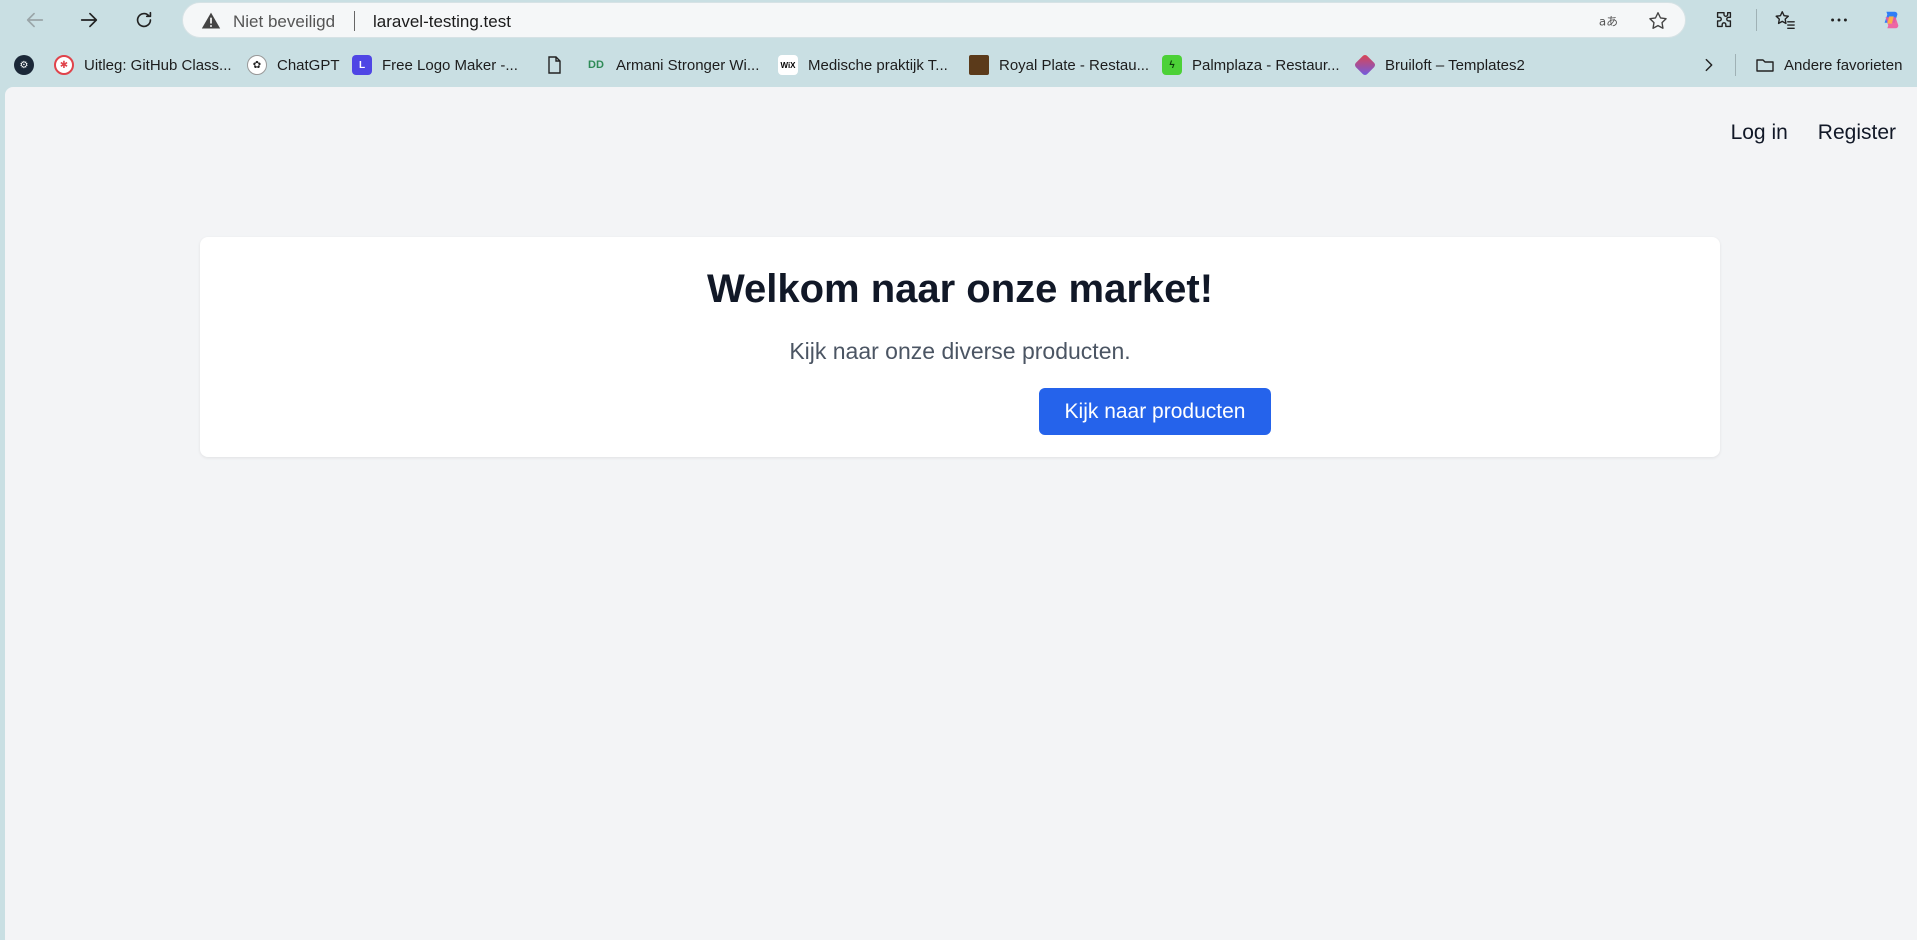 The width and height of the screenshot is (1917, 940). What do you see at coordinates (362, 65) in the screenshot?
I see `logo-maker-icon: L` at bounding box center [362, 65].